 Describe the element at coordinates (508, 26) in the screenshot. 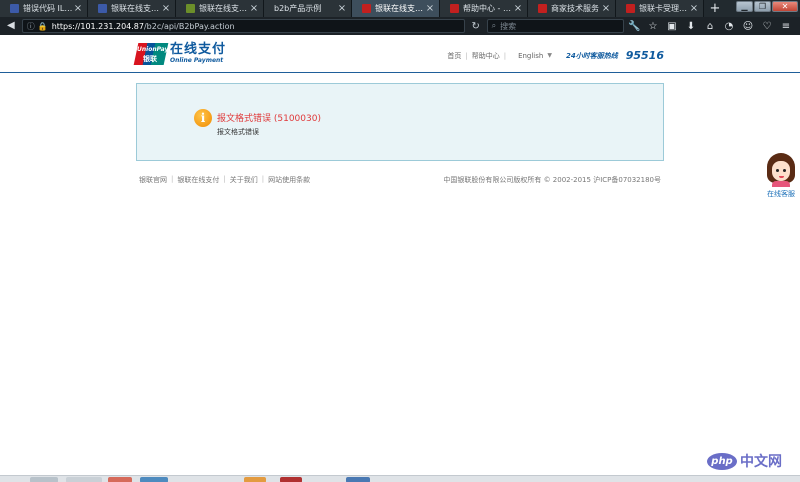

I see `search-placeholder: 搜索` at that location.